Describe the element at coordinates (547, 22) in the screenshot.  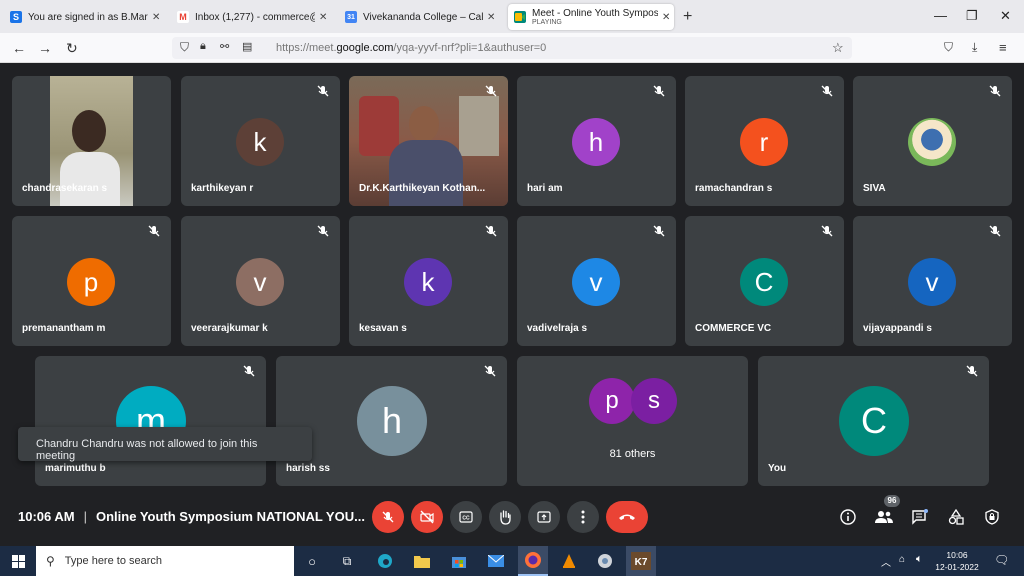
I see `tab-playing-label: PLAYING` at that location.